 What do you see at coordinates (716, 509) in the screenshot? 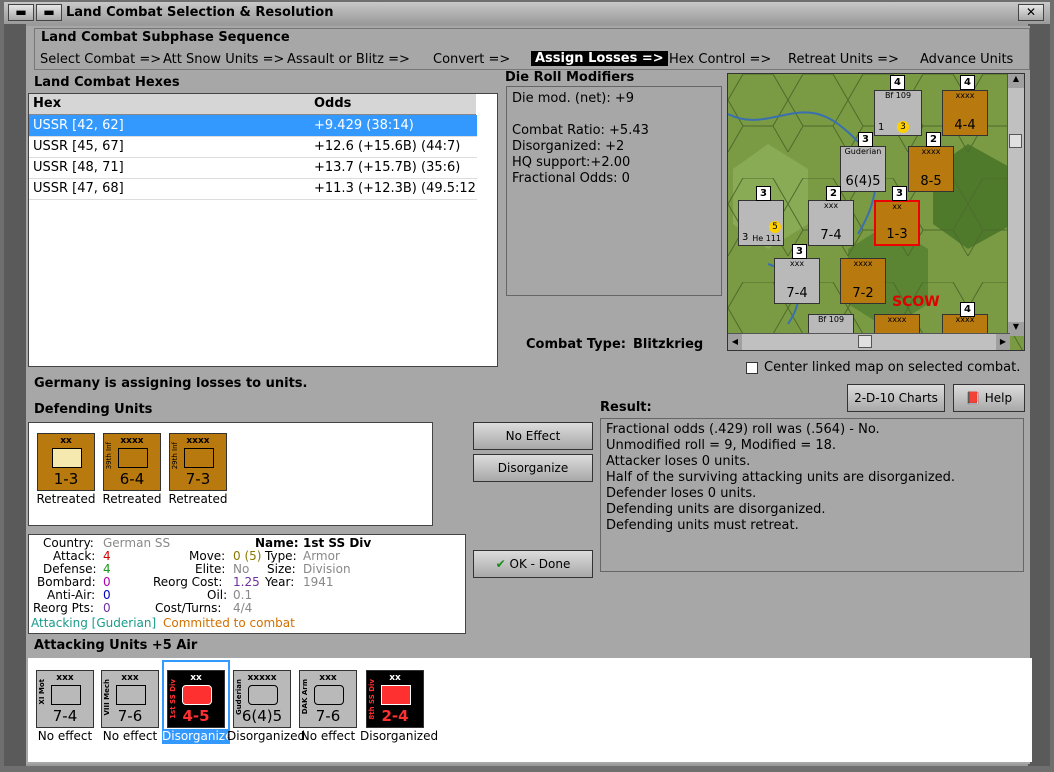
I see `result-line: Defending units are disorganized.` at bounding box center [716, 509].